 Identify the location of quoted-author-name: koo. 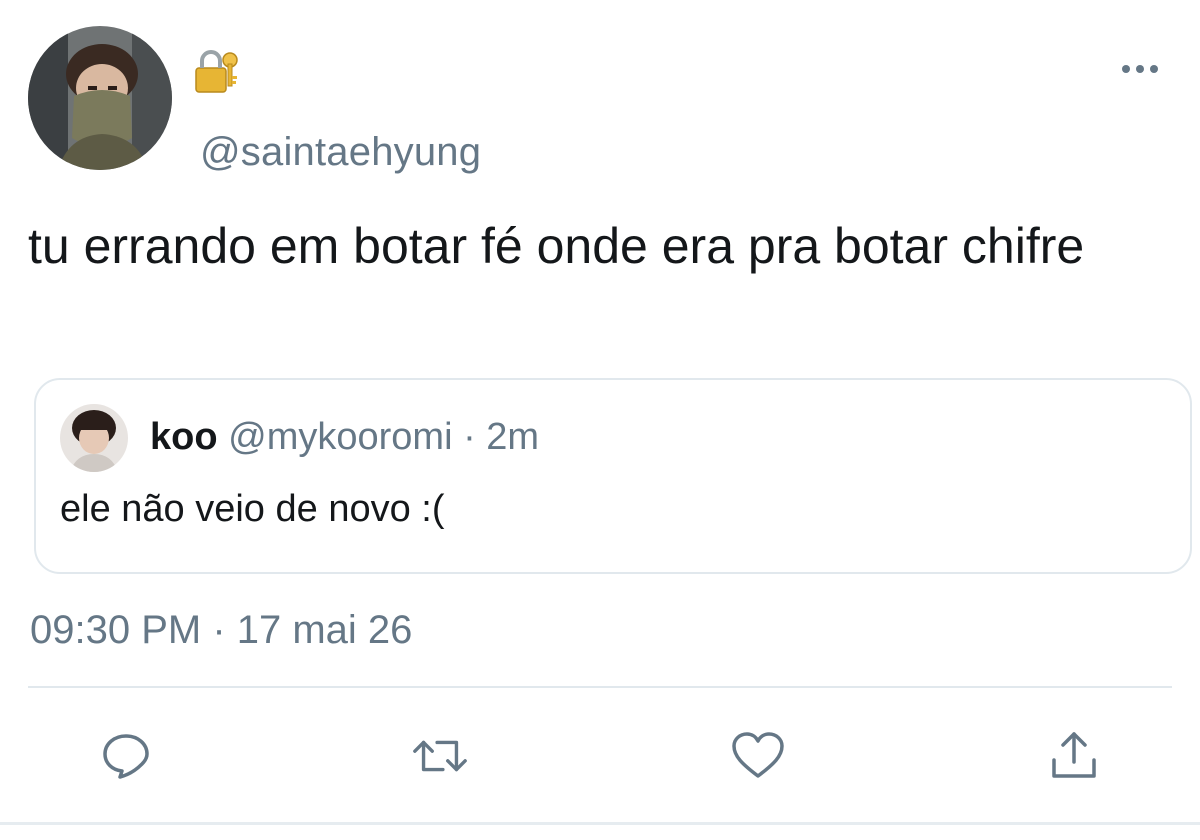
(184, 437).